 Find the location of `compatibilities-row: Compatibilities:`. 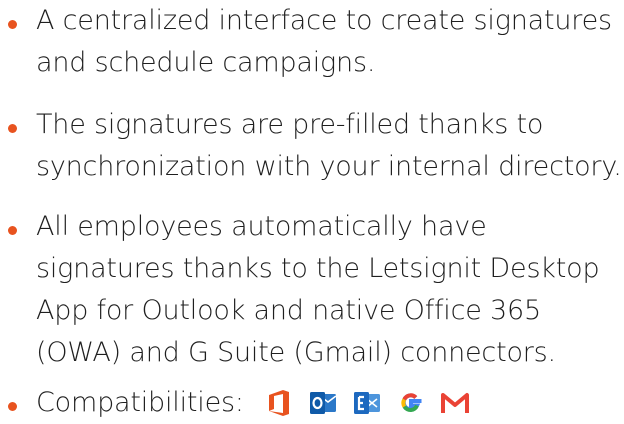

compatibilities-row: Compatibilities: is located at coordinates (329, 403).